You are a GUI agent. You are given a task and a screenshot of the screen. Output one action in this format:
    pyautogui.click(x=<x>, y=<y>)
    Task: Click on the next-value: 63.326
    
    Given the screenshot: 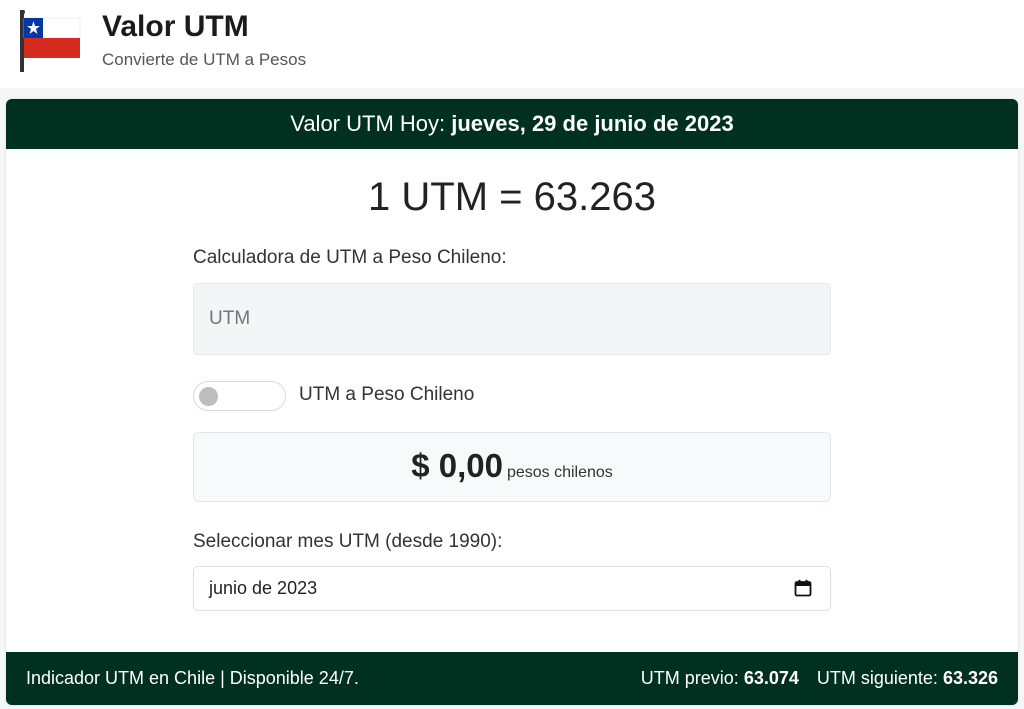 What is the action you would take?
    pyautogui.click(x=970, y=678)
    